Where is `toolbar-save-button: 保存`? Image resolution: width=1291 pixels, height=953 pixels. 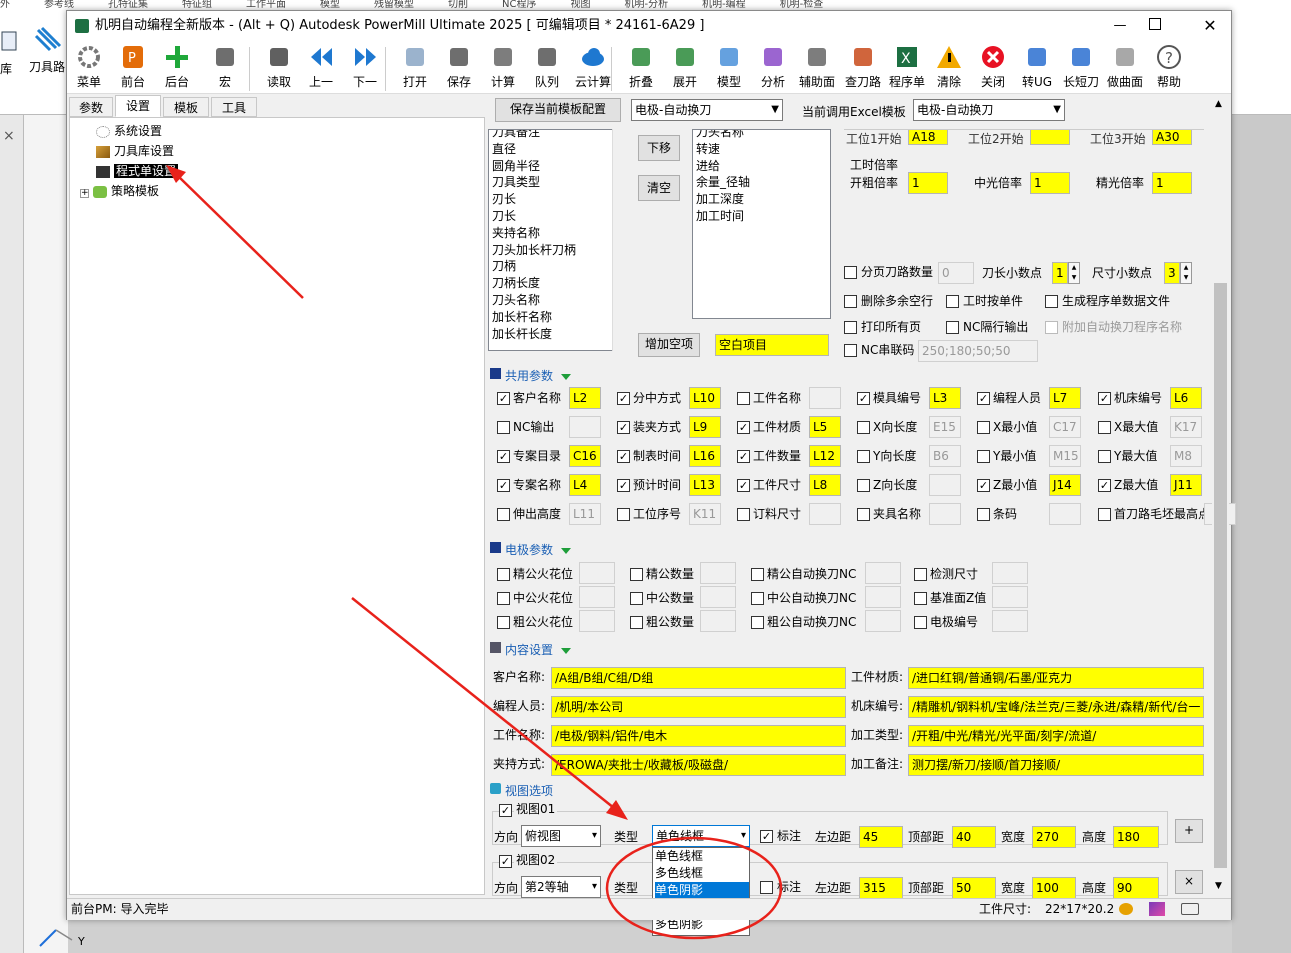 toolbar-save-button: 保存 is located at coordinates (459, 66).